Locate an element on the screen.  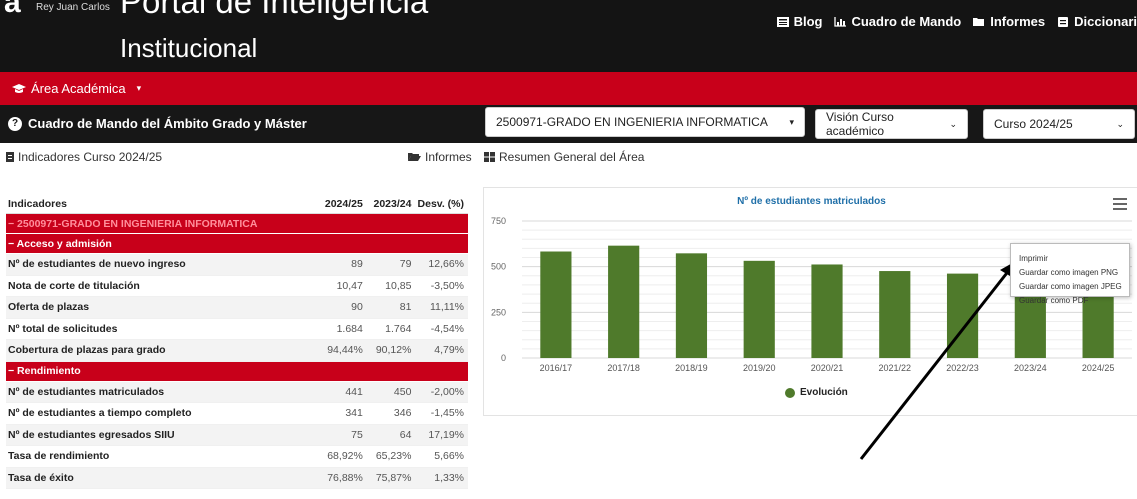
menu-item-print: Imprimir is located at coordinates (1070, 259).